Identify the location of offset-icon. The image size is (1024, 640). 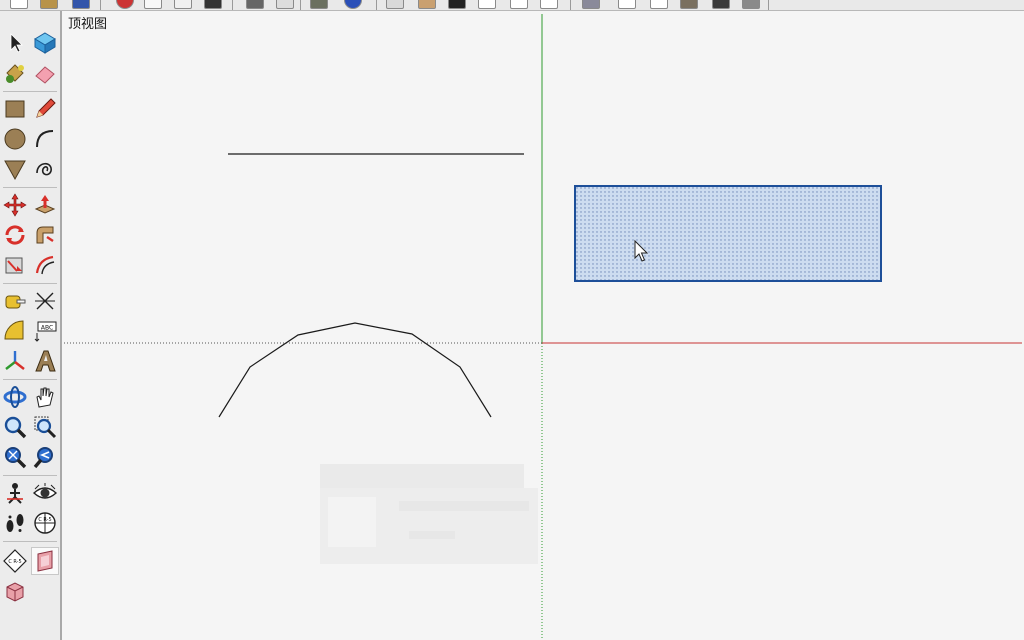
(45, 265).